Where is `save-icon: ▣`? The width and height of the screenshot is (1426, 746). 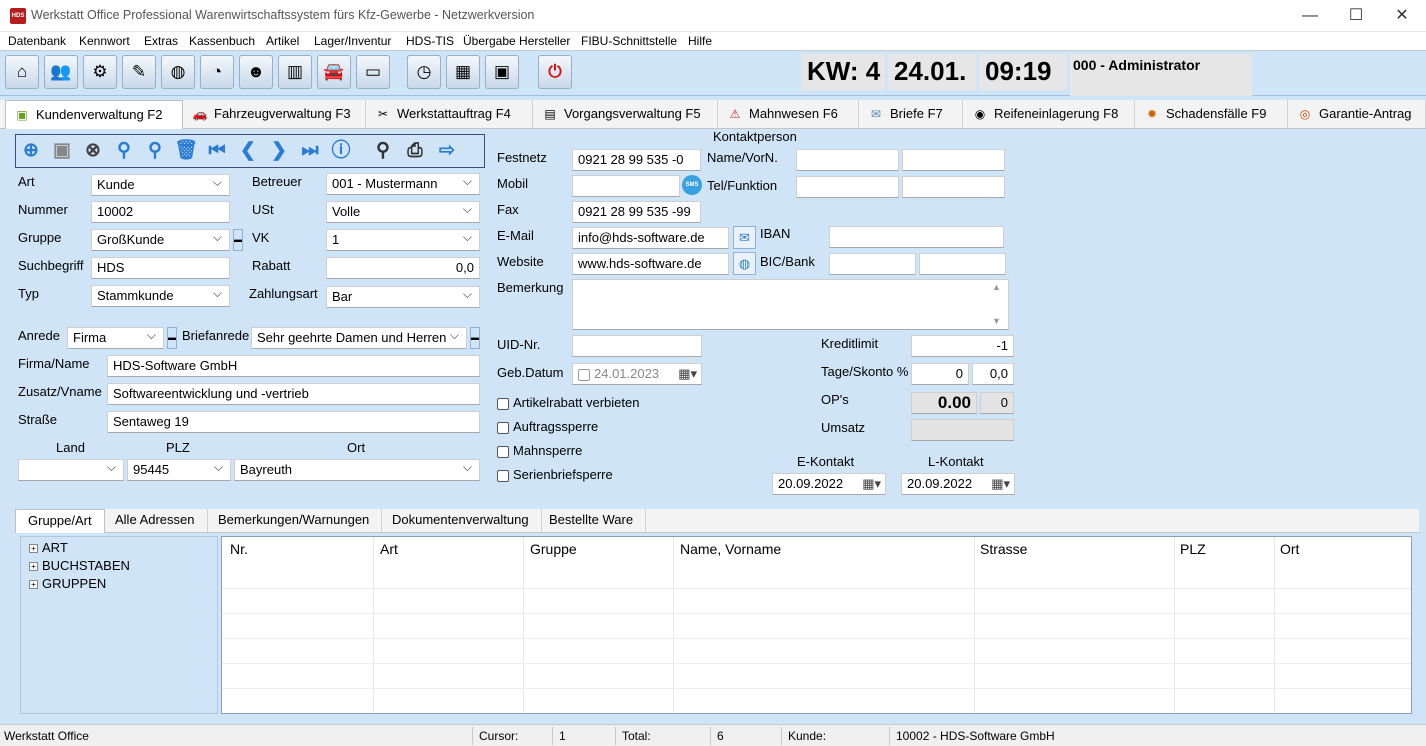
save-icon: ▣ is located at coordinates (62, 151).